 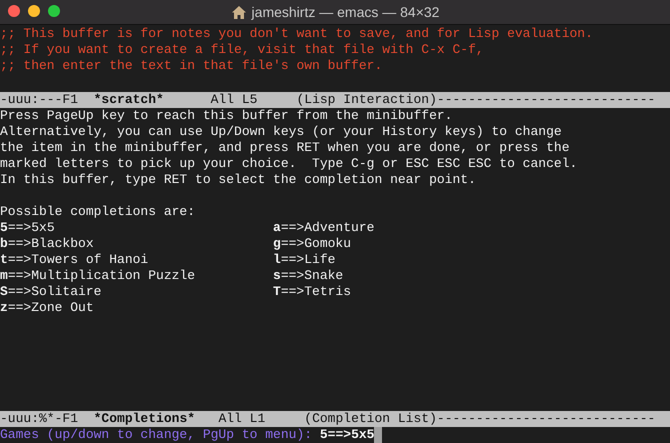 I want to click on help-text: In this buffer, type RET to select the completion near point., so click(x=238, y=180).